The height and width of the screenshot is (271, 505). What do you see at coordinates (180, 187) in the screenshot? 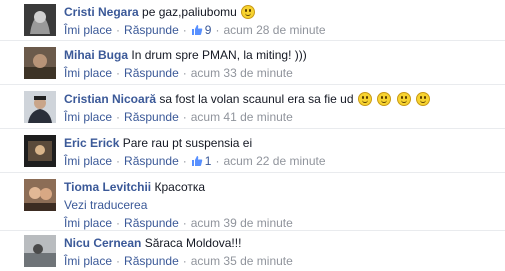
I see `comment-text: Красотка` at bounding box center [180, 187].